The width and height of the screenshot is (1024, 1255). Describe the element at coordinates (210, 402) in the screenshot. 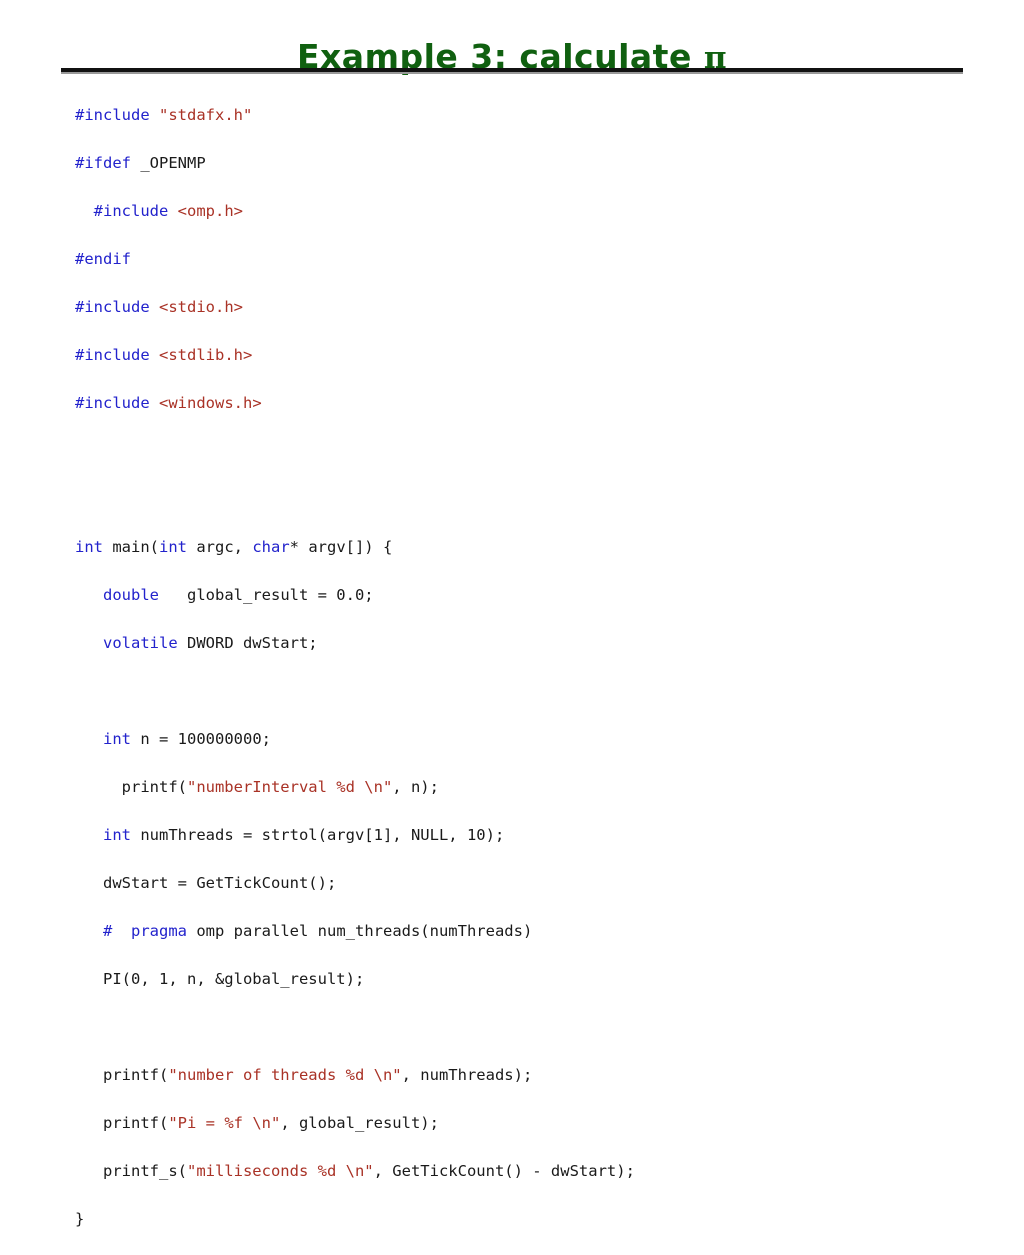

I see `code-token-str: <windows.h>` at that location.